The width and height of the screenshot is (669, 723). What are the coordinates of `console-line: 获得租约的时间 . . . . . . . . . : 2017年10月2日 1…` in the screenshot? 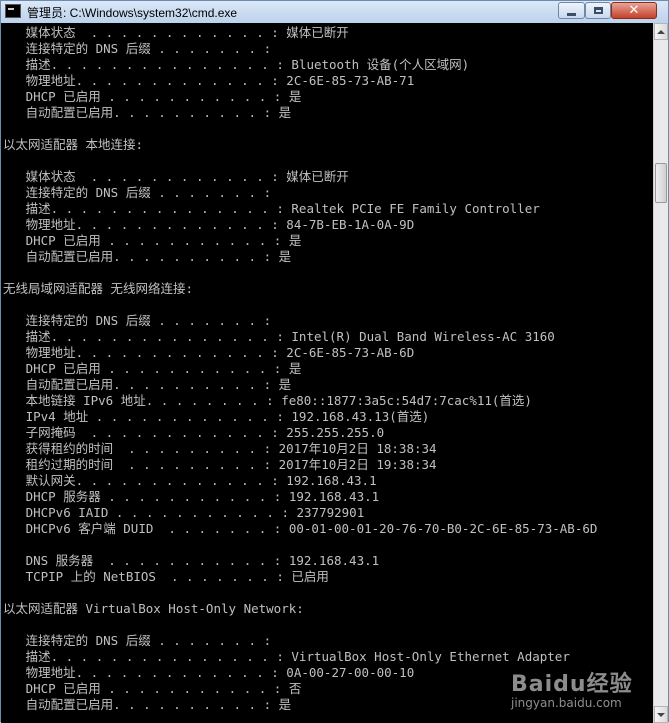 It's located at (220, 448).